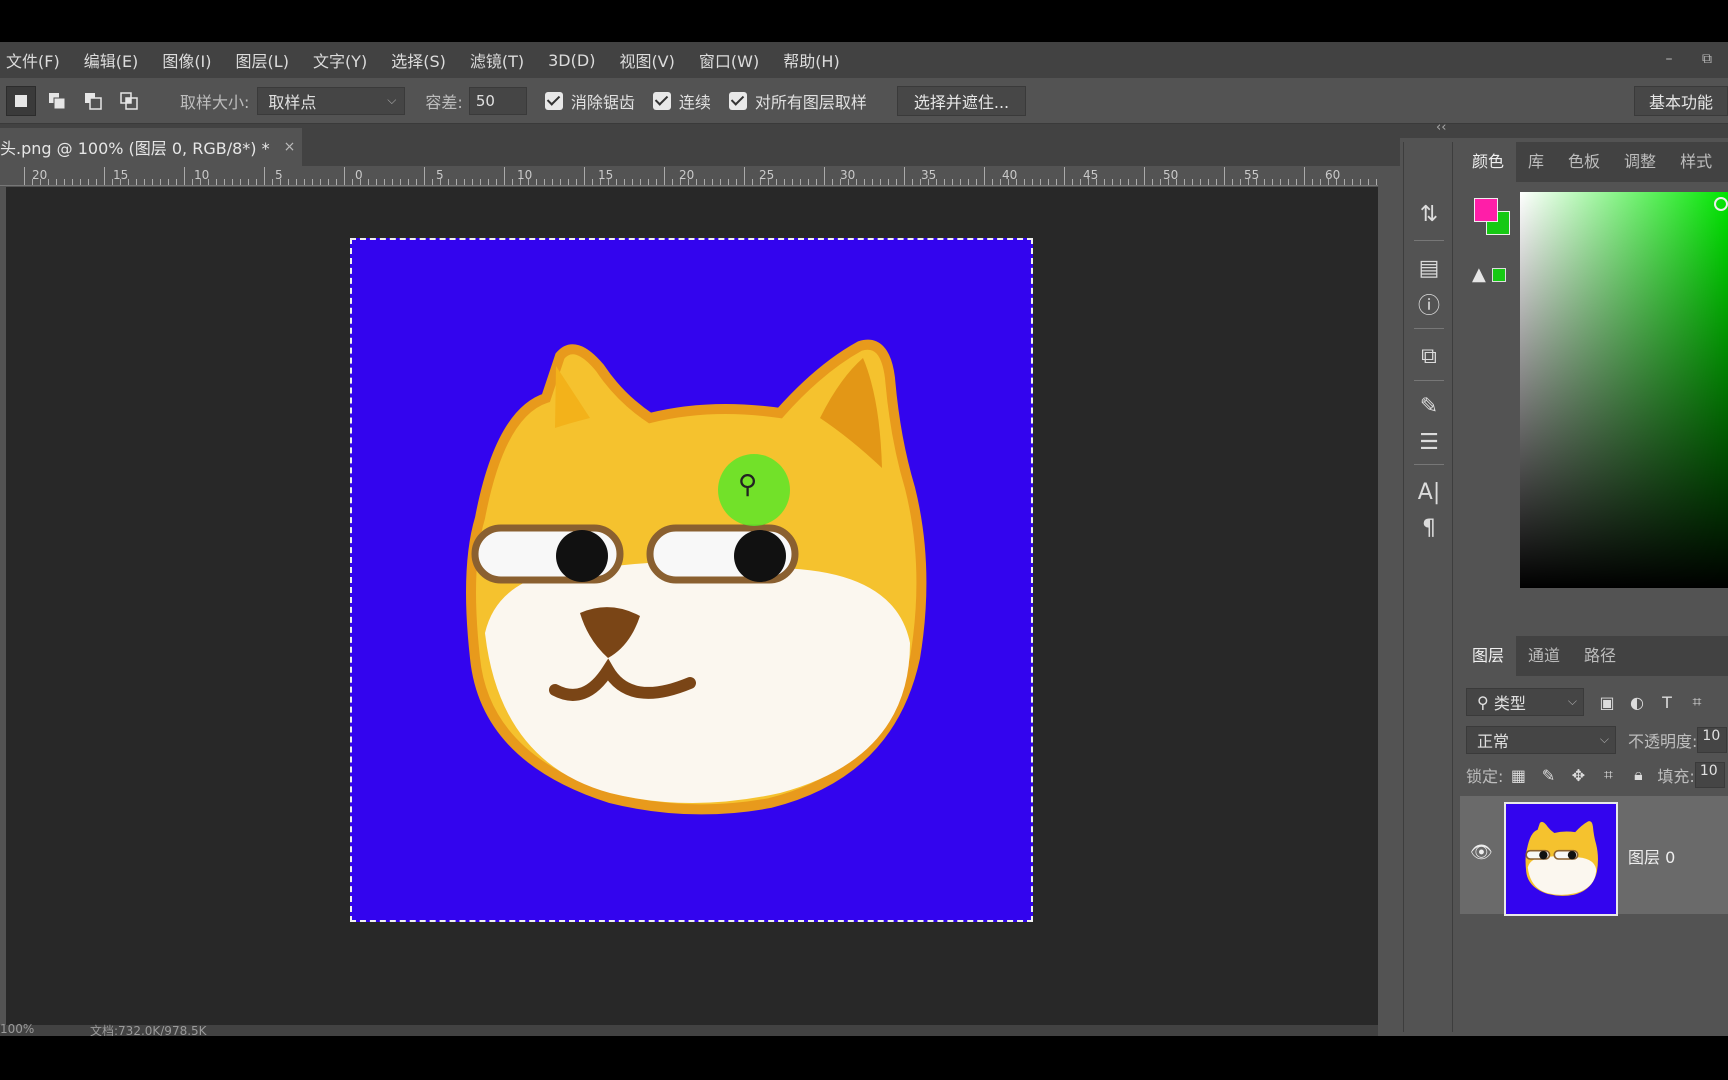 Image resolution: width=1728 pixels, height=1080 pixels. What do you see at coordinates (571, 60) in the screenshot?
I see `menu-3d: 3D(D)` at bounding box center [571, 60].